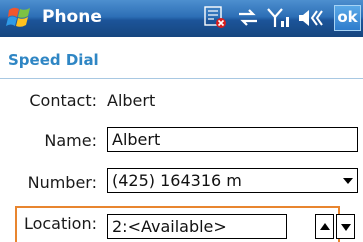  I want to click on chevron-down-icon, so click(348, 181).